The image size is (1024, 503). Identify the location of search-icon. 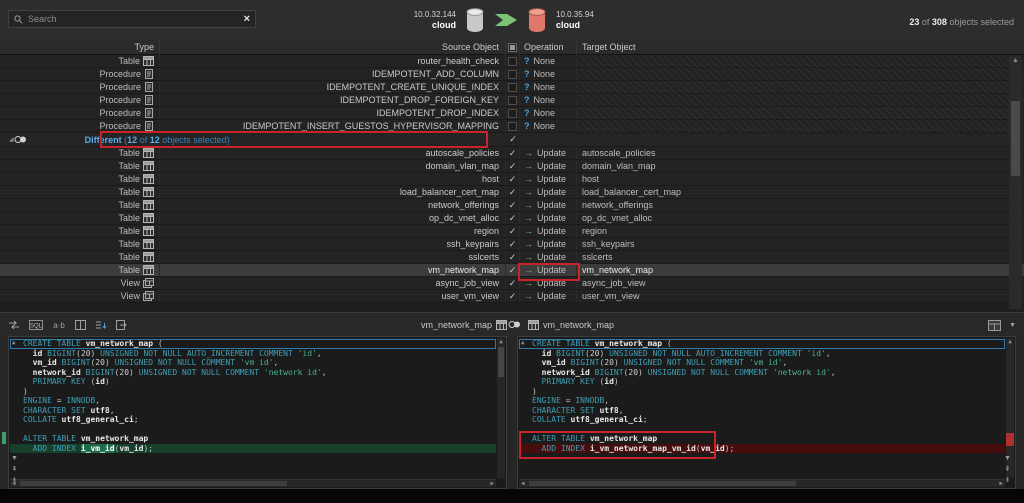
(18, 19).